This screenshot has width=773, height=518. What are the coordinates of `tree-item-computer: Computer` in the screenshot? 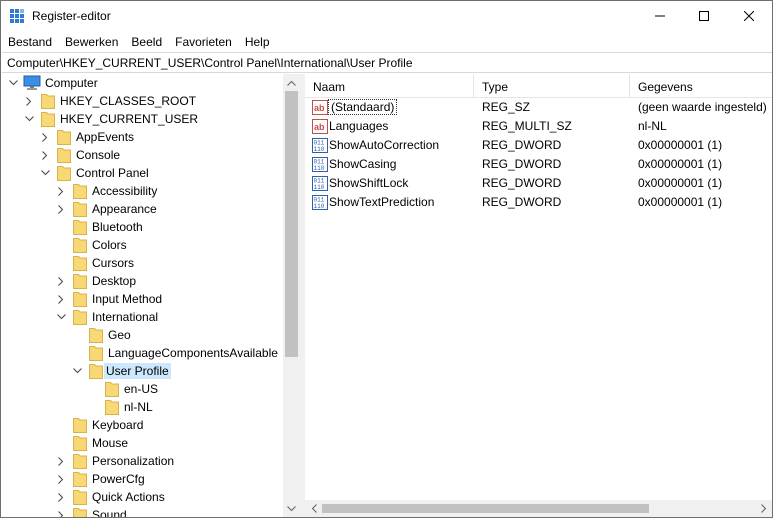 It's located at (142, 83).